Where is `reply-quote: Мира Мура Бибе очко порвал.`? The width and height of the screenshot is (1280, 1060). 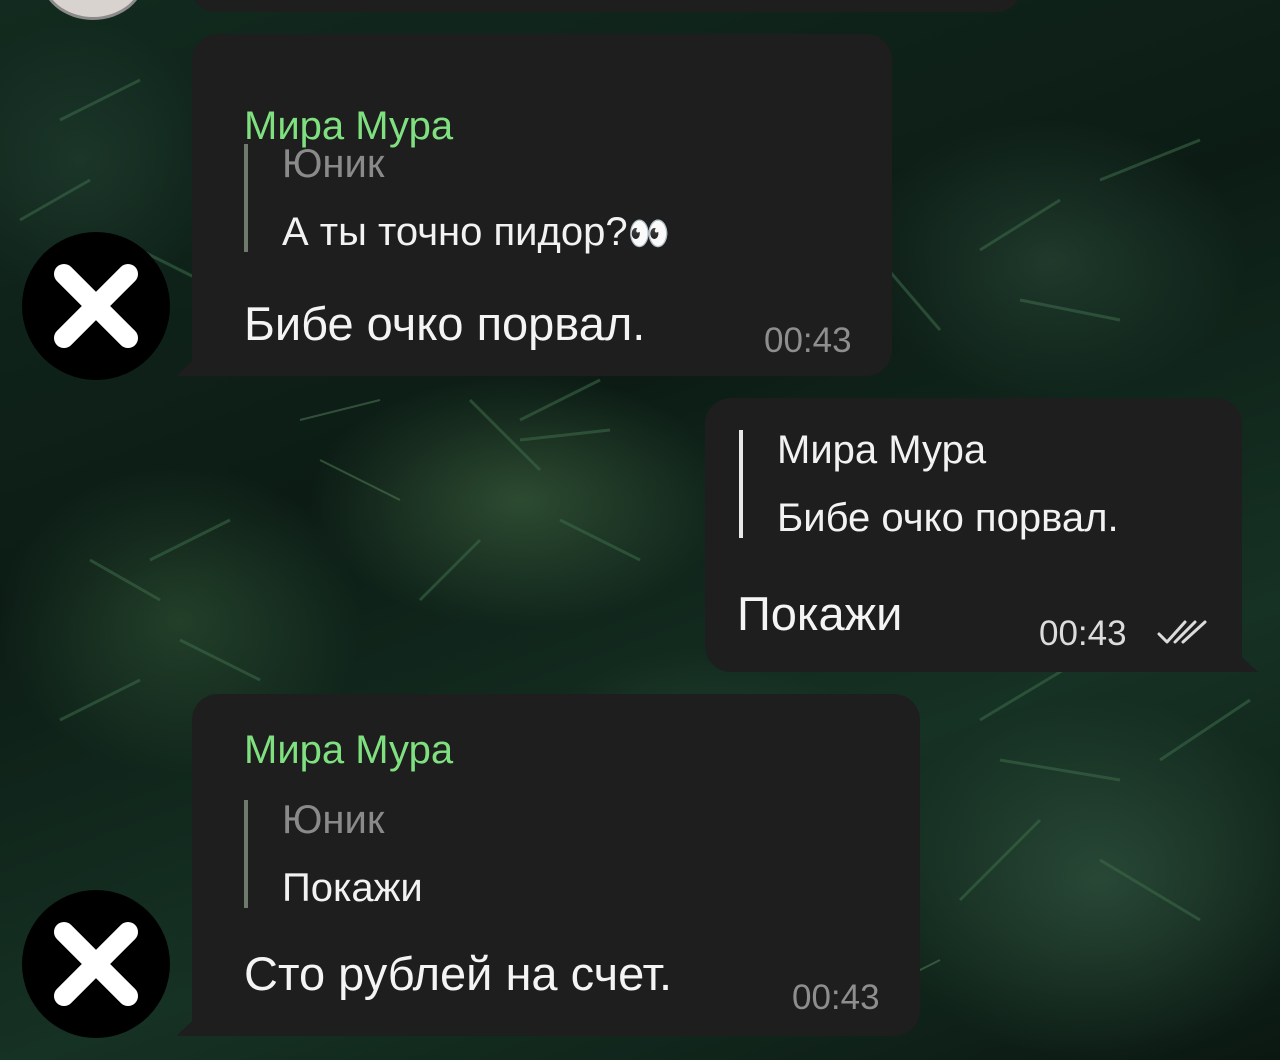 reply-quote: Мира Мура Бибе очко порвал. is located at coordinates (929, 484).